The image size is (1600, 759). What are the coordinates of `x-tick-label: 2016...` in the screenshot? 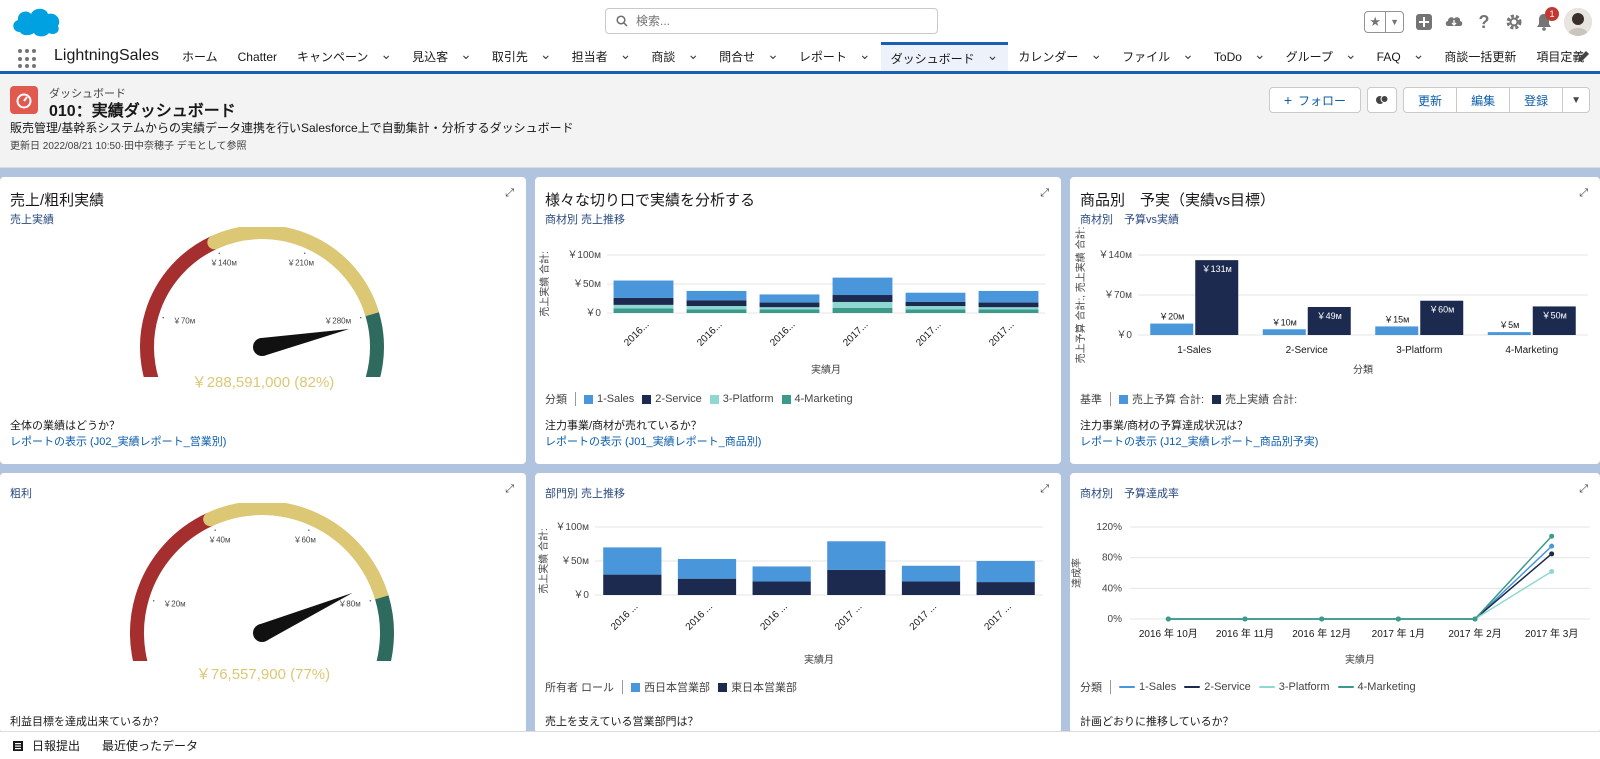 It's located at (782, 333).